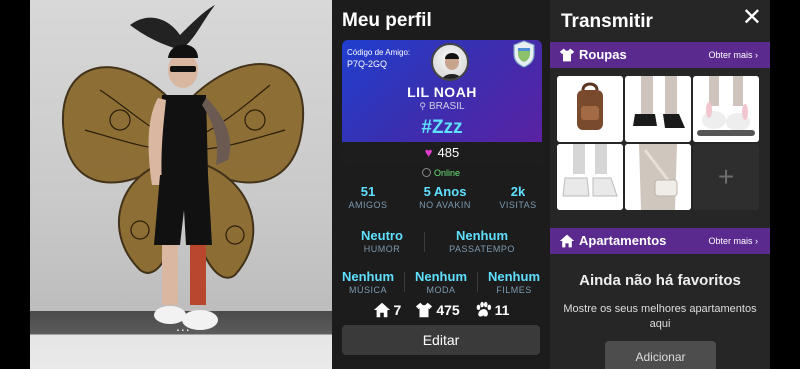 This screenshot has height=369, width=800. I want to click on profile-name: LIL NOAH, so click(442, 92).